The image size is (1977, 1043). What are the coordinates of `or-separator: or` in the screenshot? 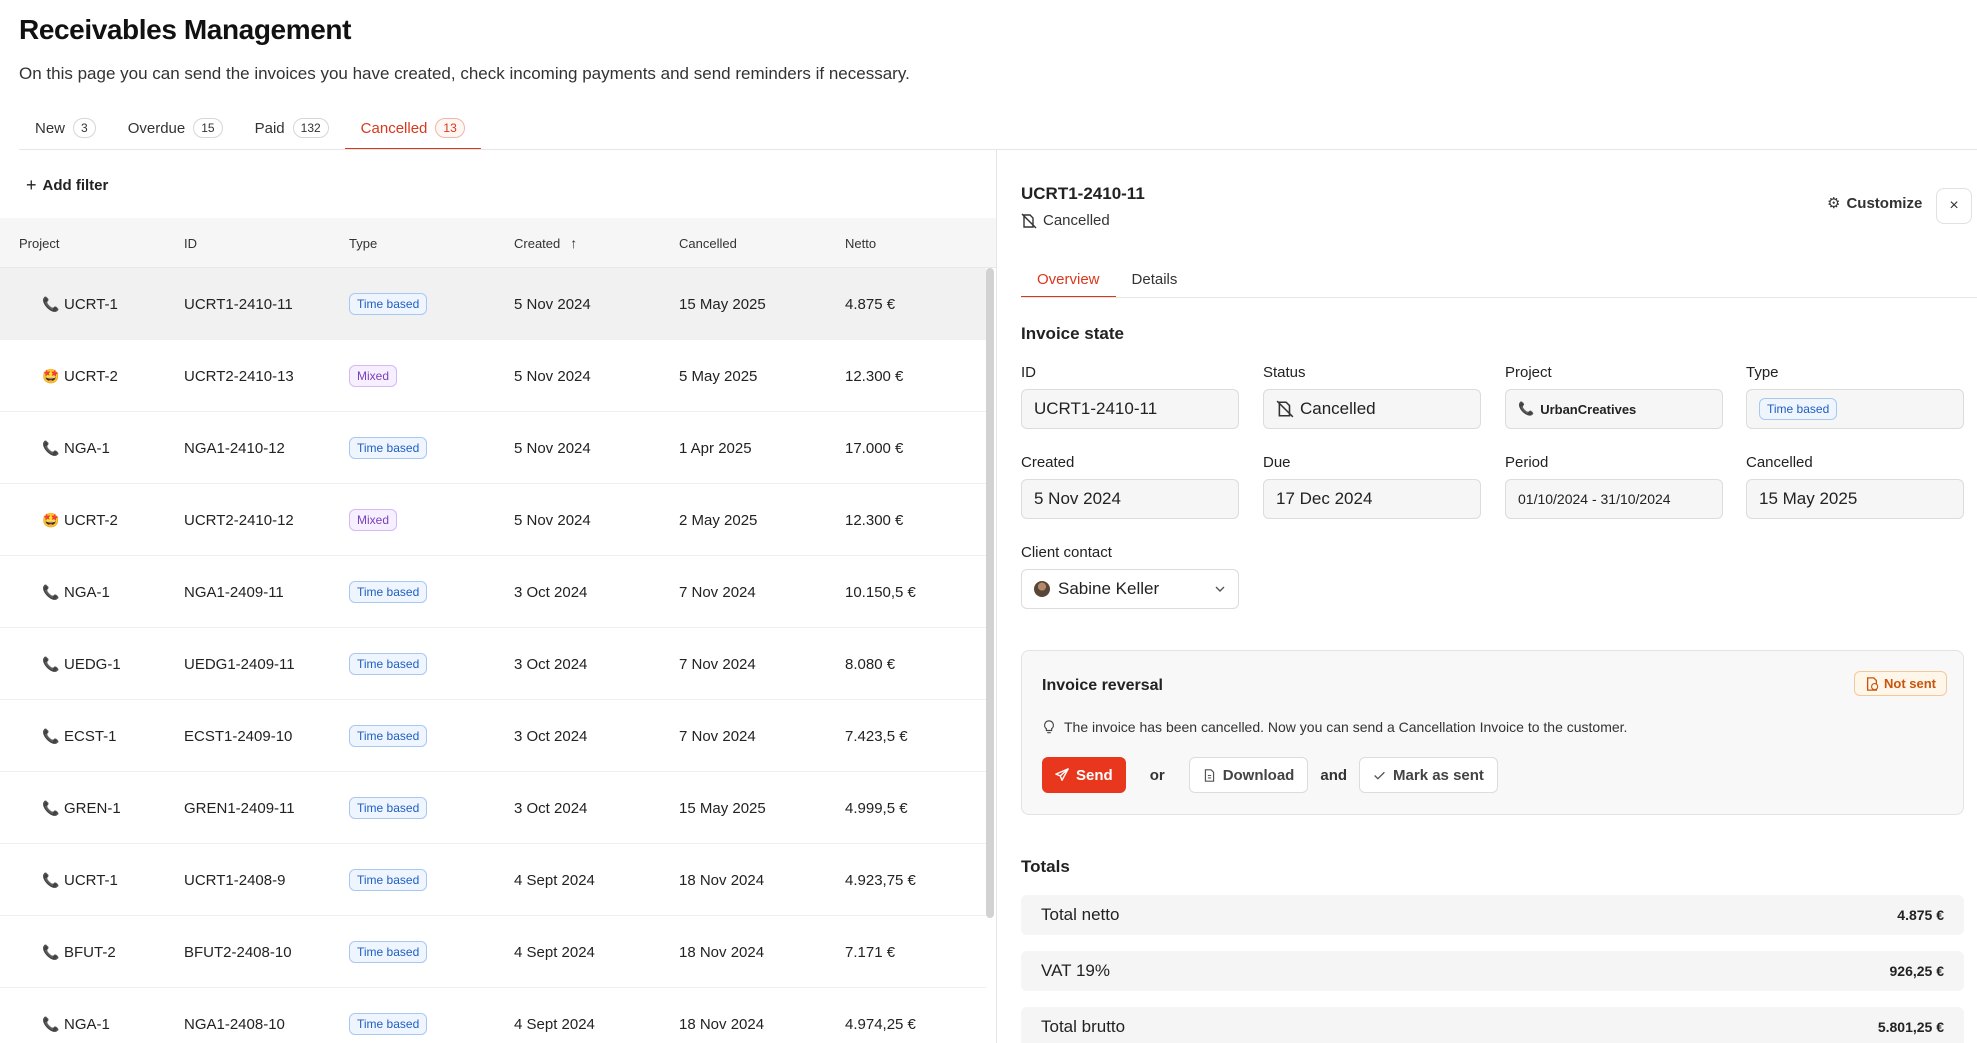 It's located at (1157, 775).